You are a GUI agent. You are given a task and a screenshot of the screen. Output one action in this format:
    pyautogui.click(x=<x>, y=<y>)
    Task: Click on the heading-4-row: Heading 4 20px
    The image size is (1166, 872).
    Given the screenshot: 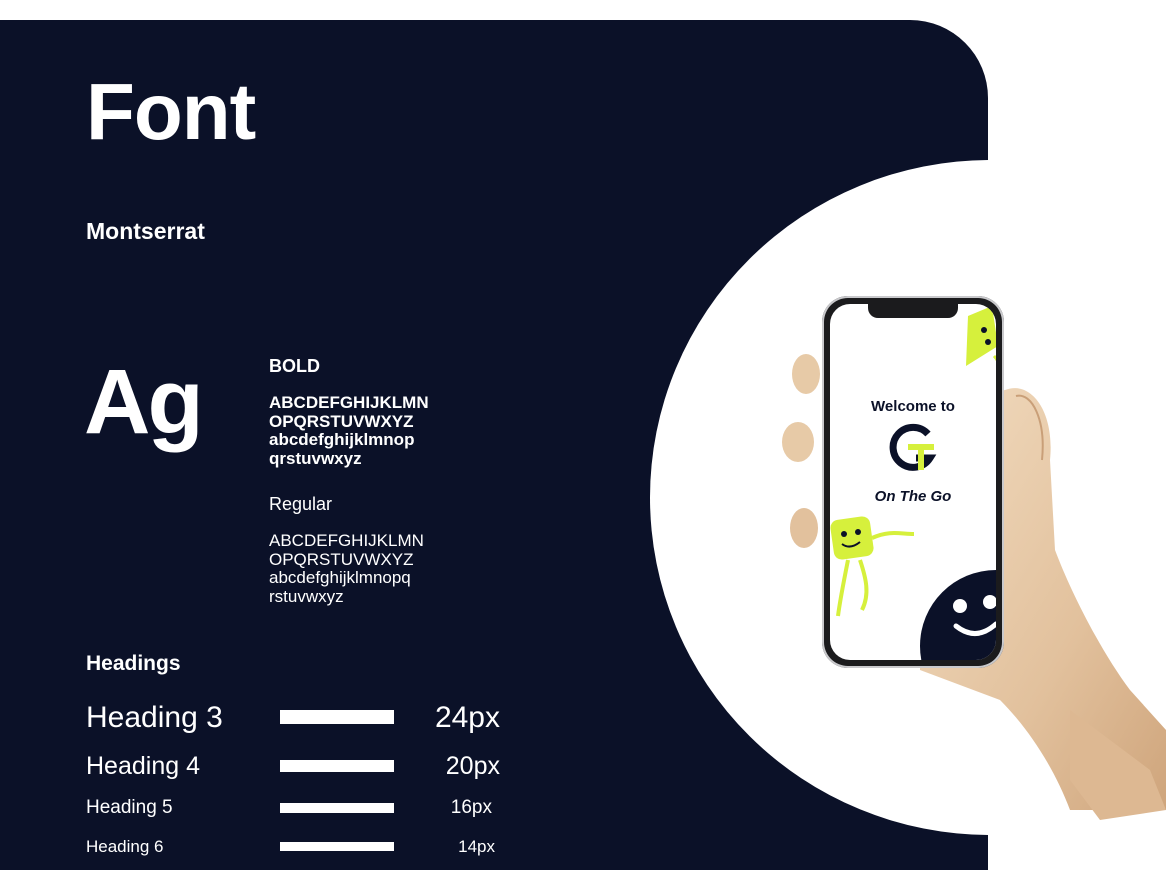 What is the action you would take?
    pyautogui.click(x=301, y=768)
    